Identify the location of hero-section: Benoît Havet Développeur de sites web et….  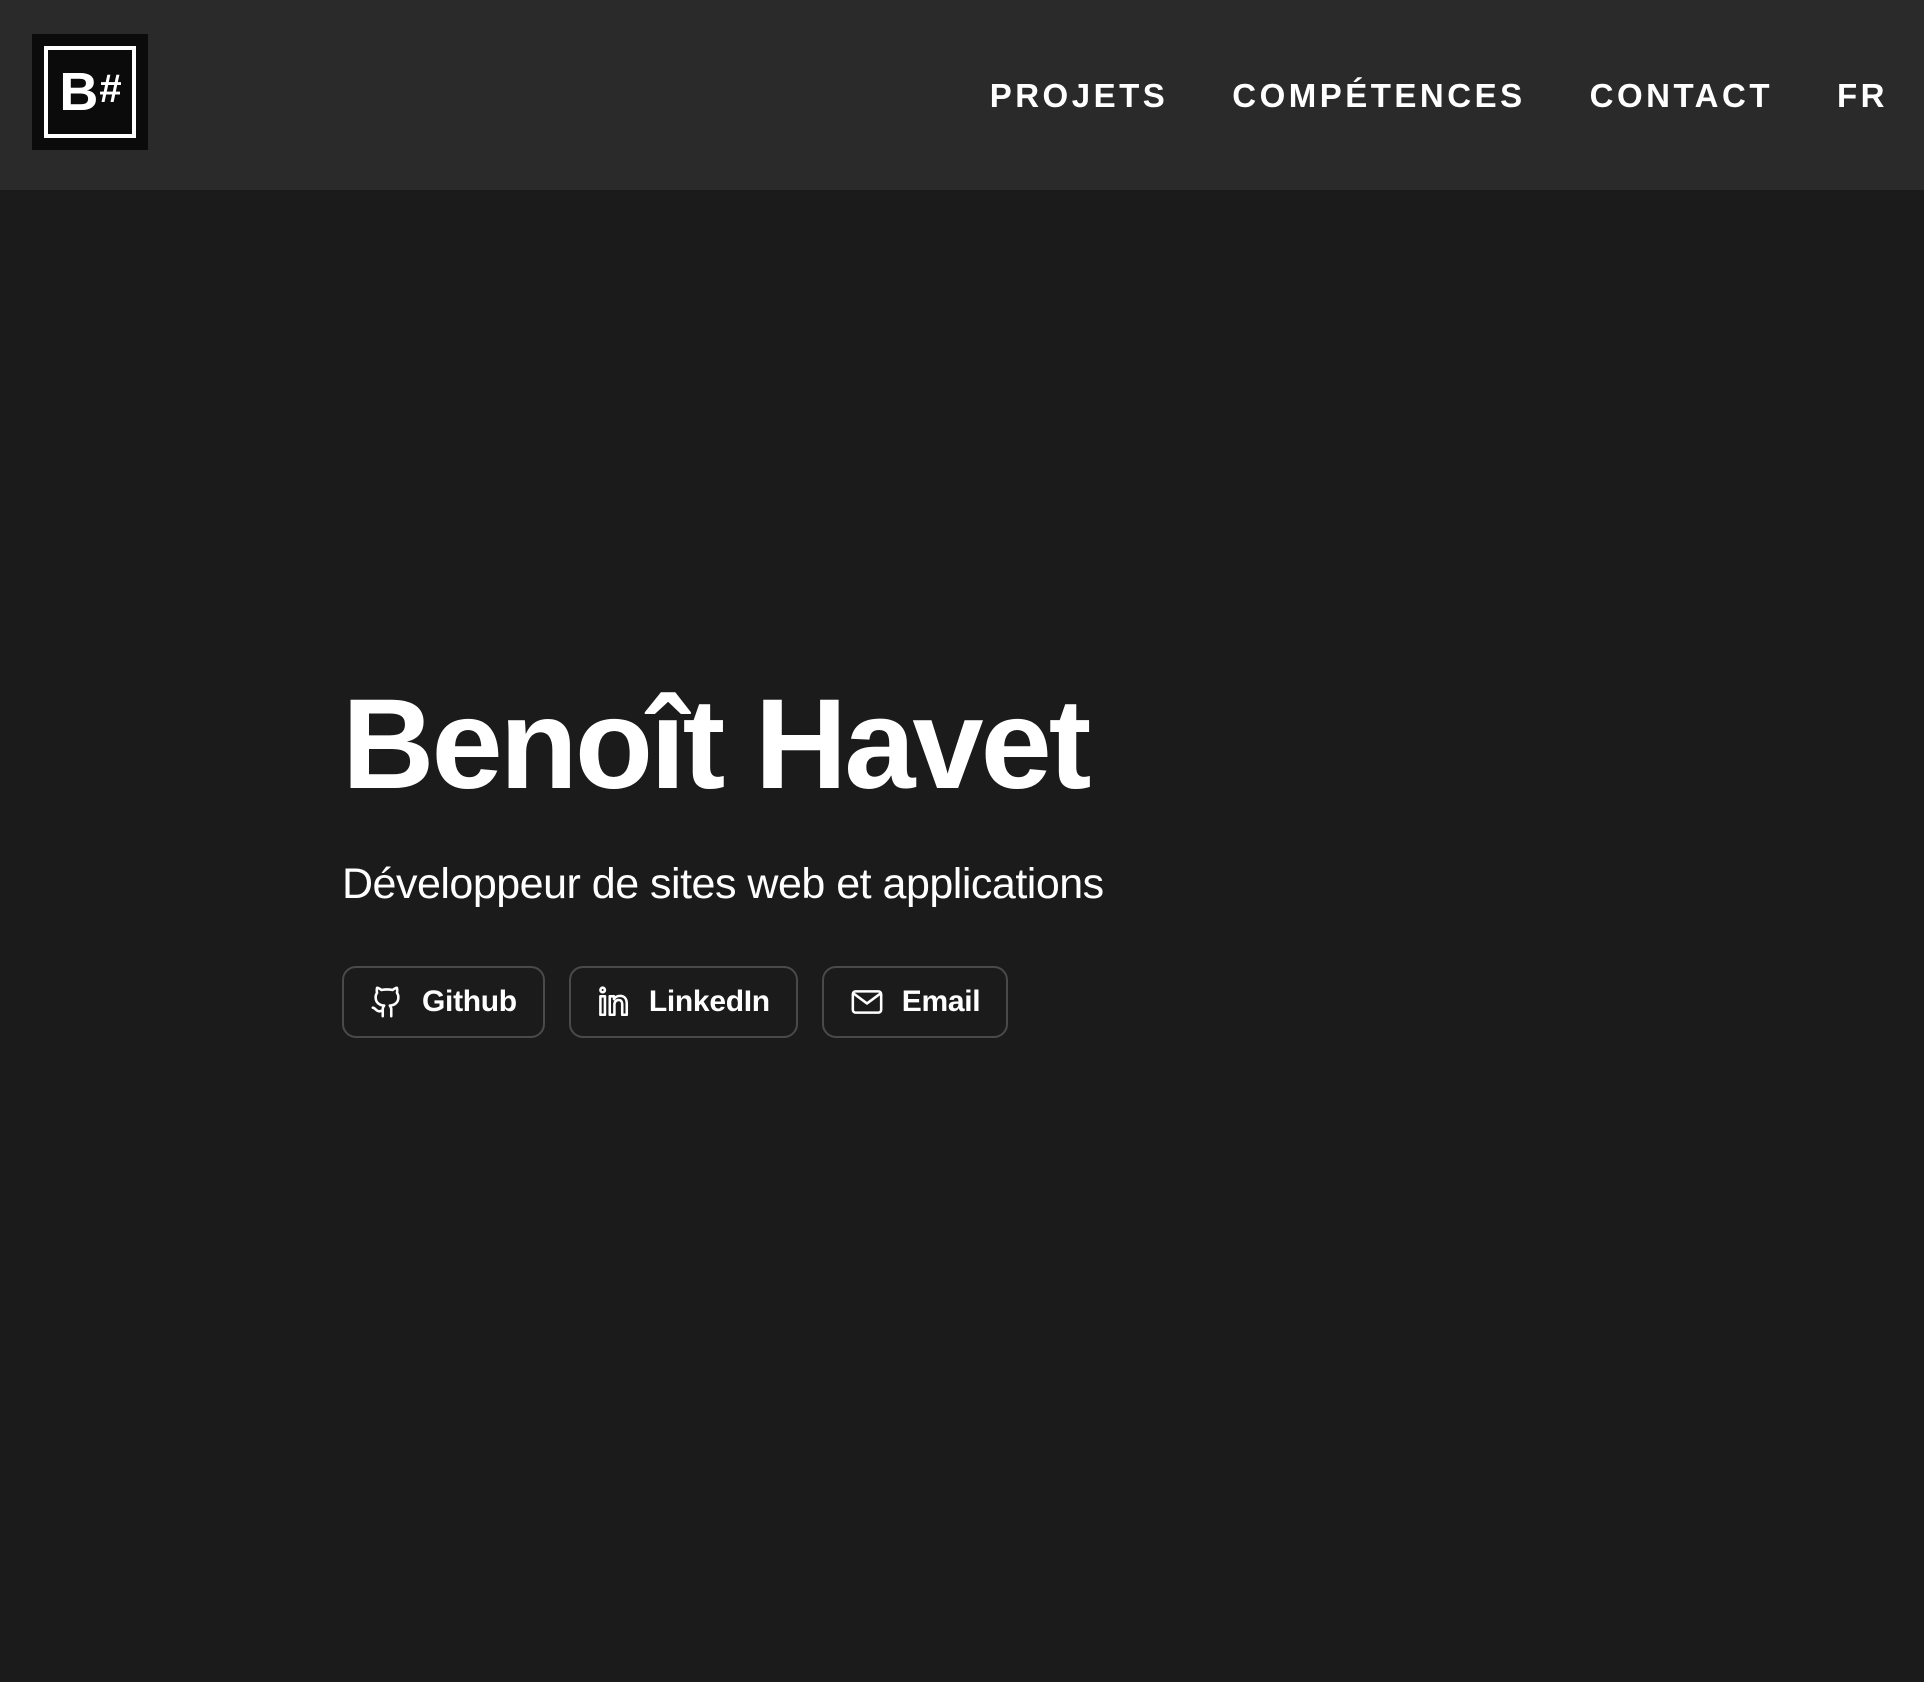
(723, 854).